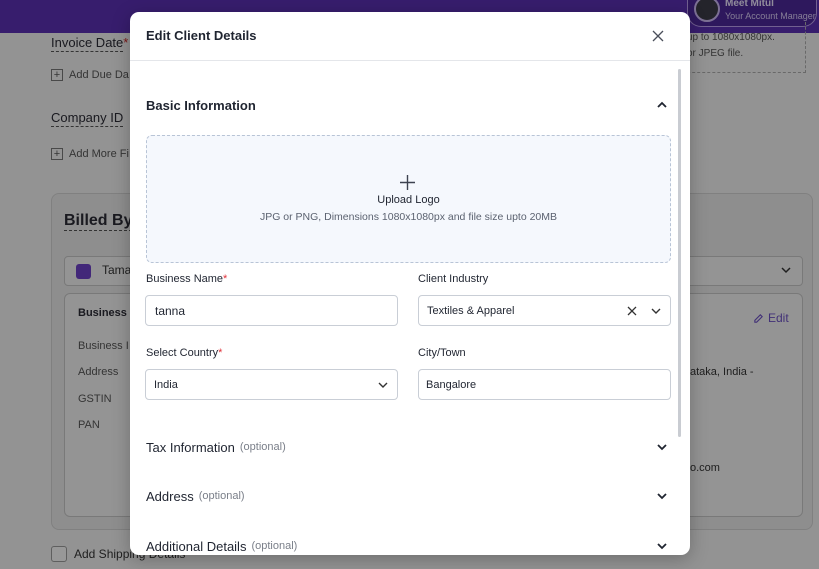  I want to click on client-industry-value: Textiles & Apparel, so click(471, 311).